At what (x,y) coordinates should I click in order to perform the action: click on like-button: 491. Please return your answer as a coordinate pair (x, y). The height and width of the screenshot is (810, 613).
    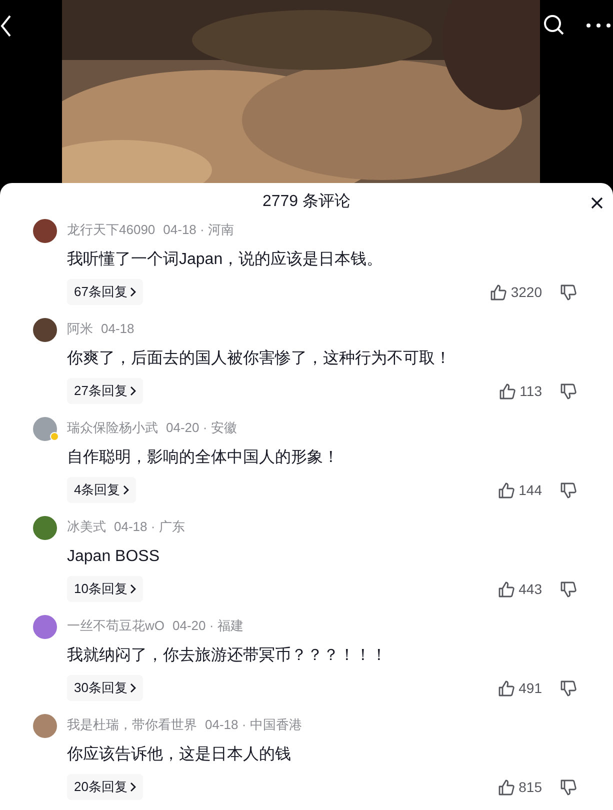
    Looking at the image, I should click on (520, 688).